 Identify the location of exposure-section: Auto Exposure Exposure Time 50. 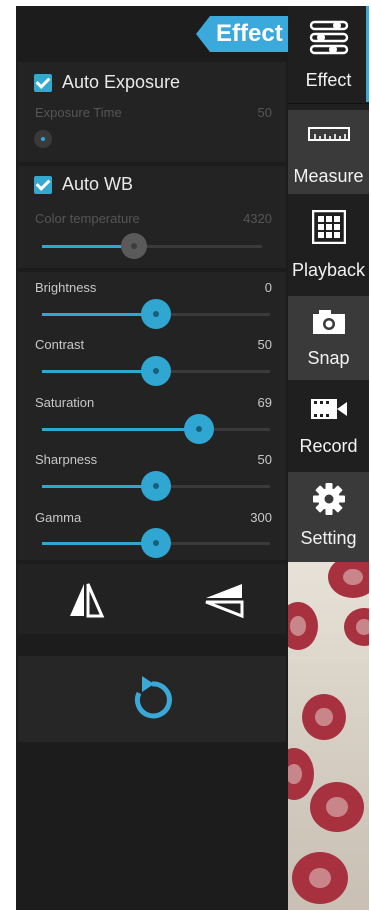
(152, 112).